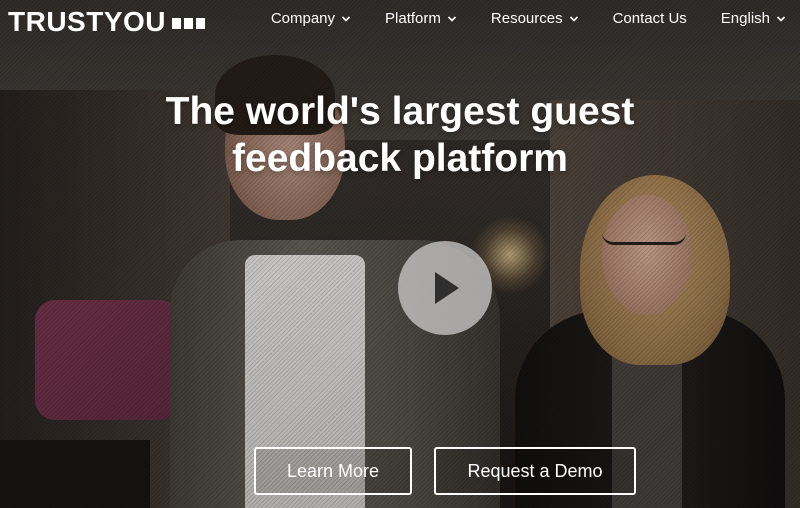 This screenshot has height=508, width=800. What do you see at coordinates (400, 158) in the screenshot?
I see `hero-headline-line2: feedback platform` at bounding box center [400, 158].